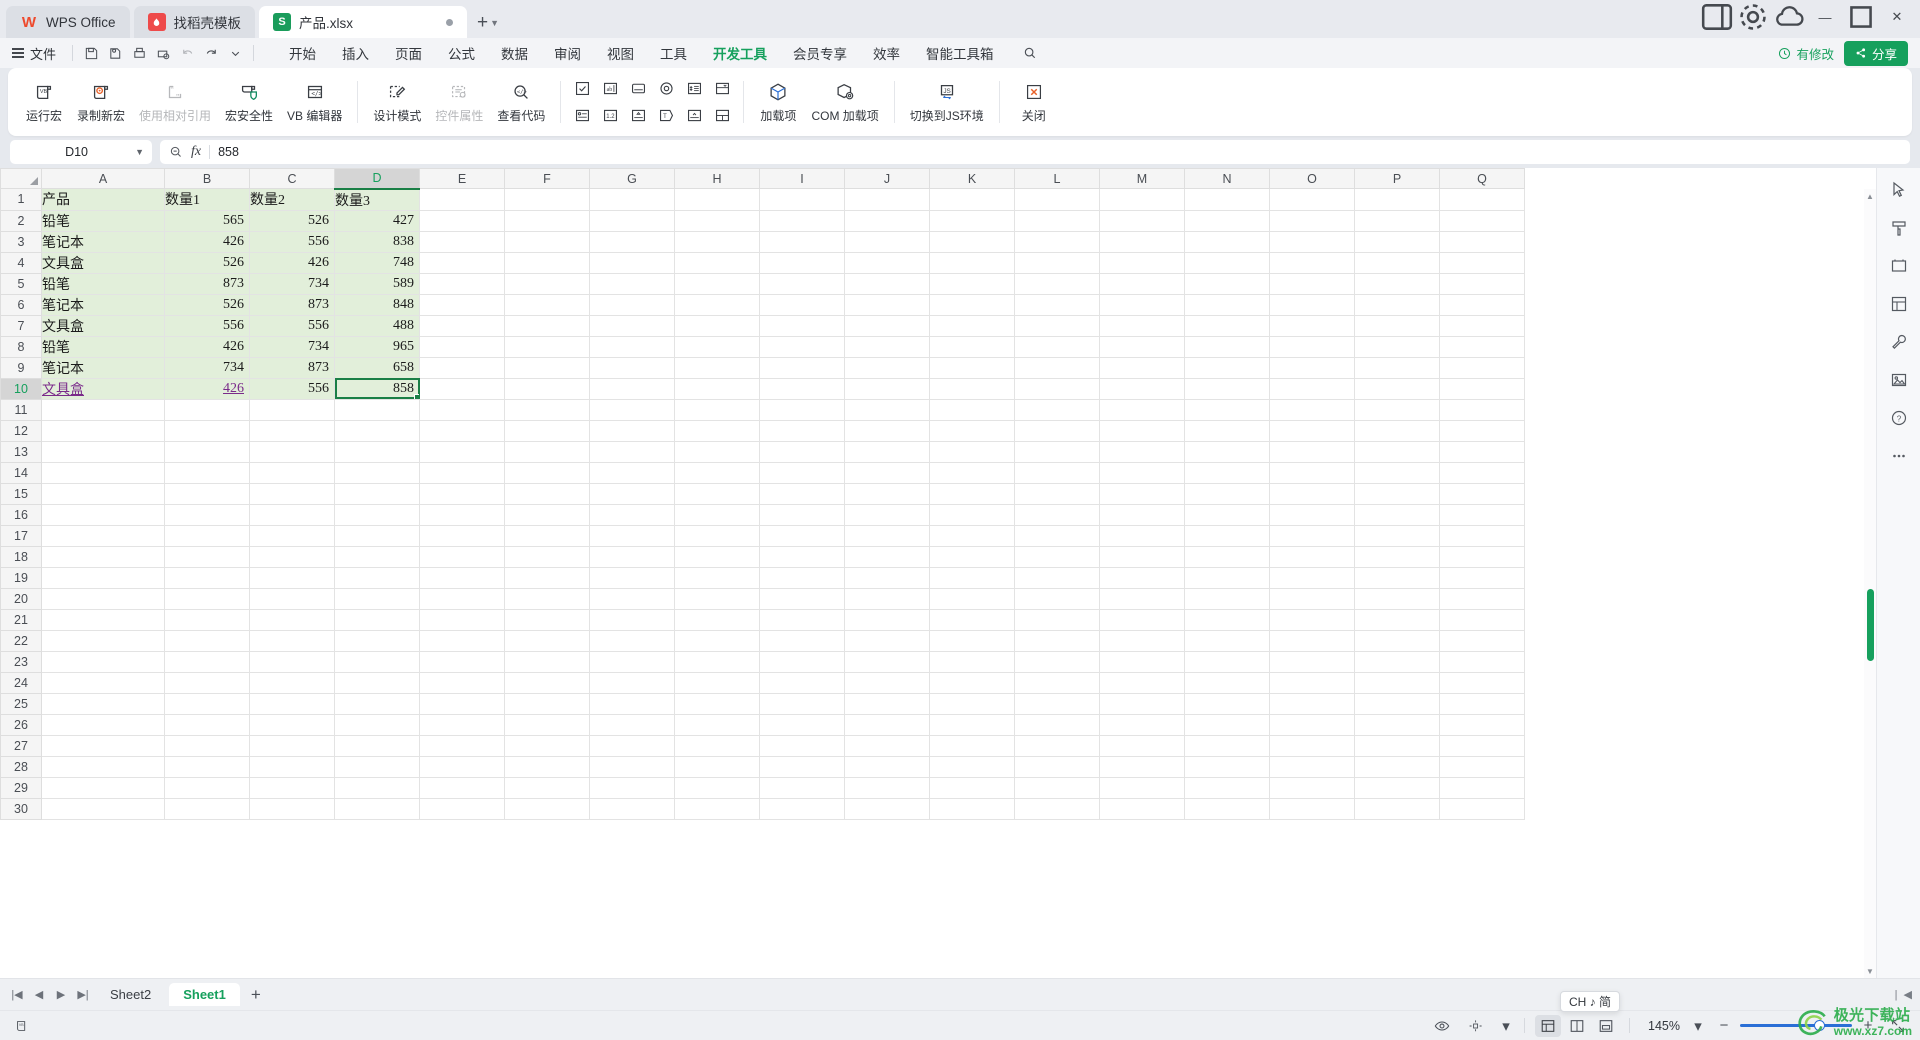 This screenshot has height=1040, width=1920. What do you see at coordinates (21, 682) in the screenshot?
I see `row-header-24: 24` at bounding box center [21, 682].